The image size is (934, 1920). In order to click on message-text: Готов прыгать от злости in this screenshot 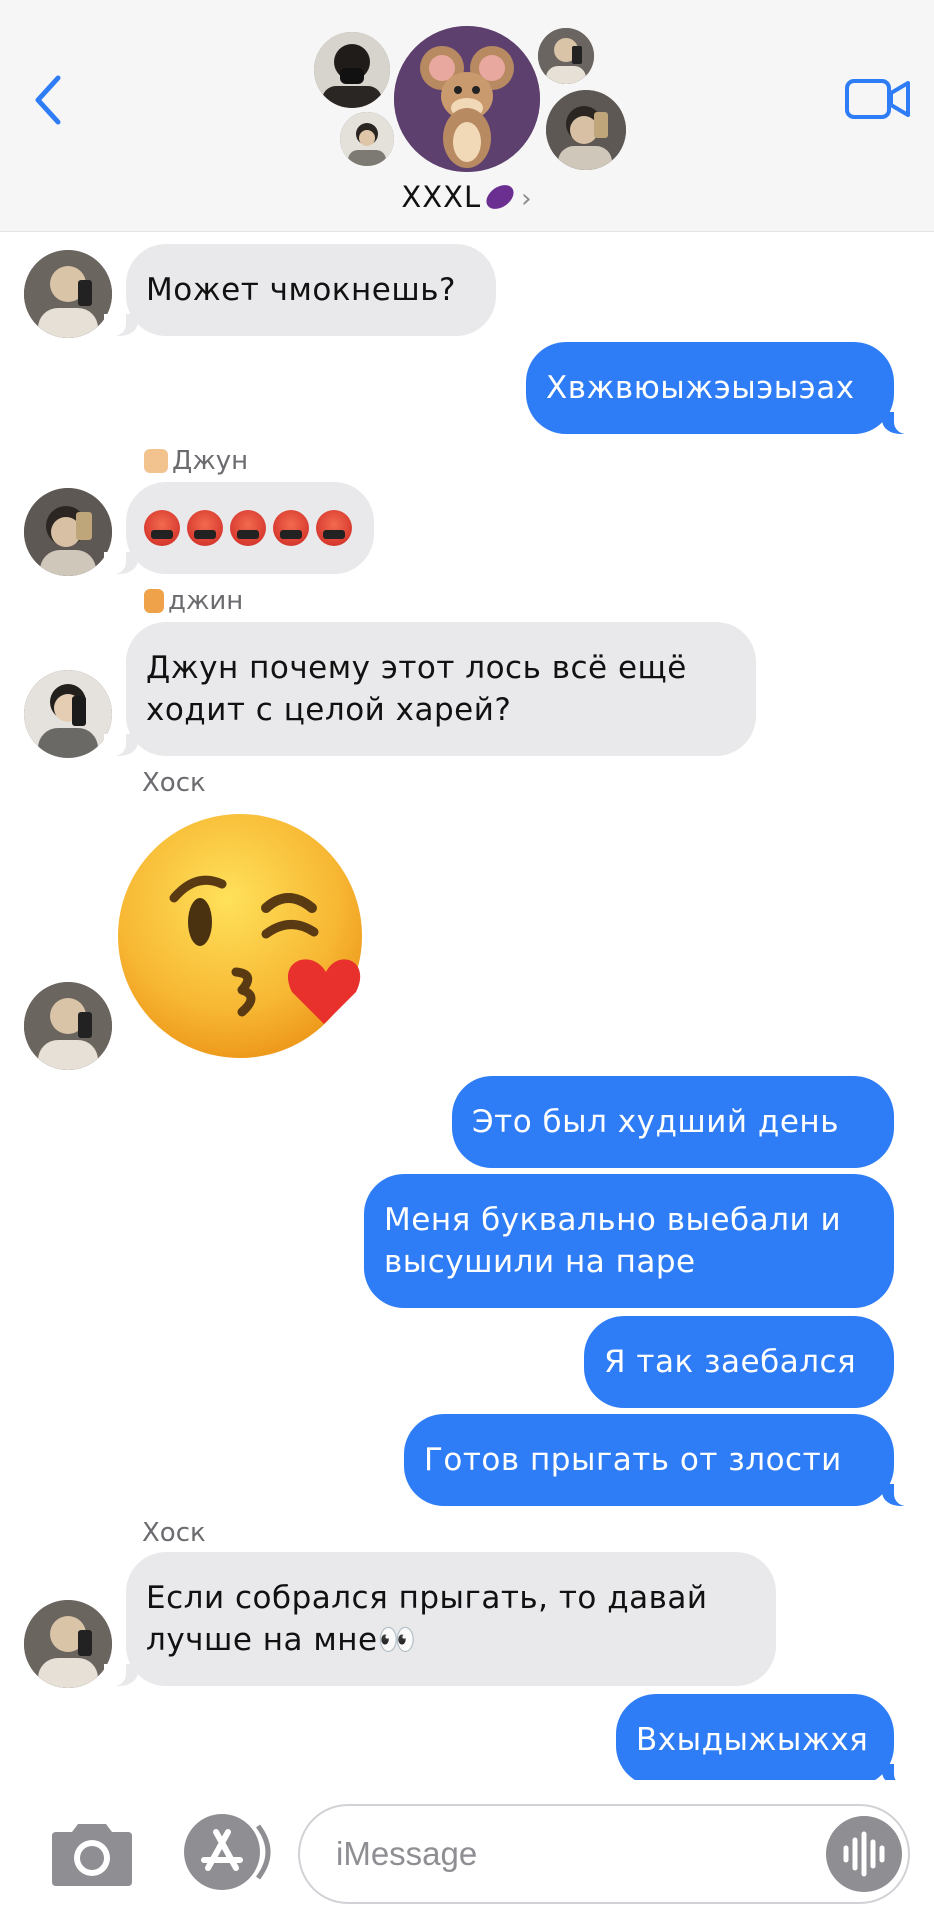, I will do `click(633, 1460)`.